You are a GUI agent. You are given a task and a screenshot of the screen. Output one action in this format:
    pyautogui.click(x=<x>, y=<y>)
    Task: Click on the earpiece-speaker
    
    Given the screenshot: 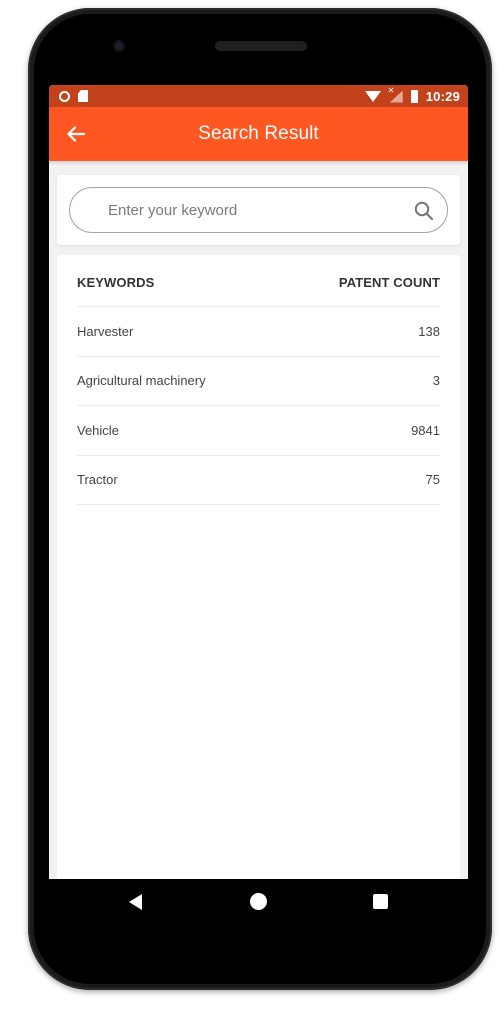 What is the action you would take?
    pyautogui.click(x=261, y=46)
    